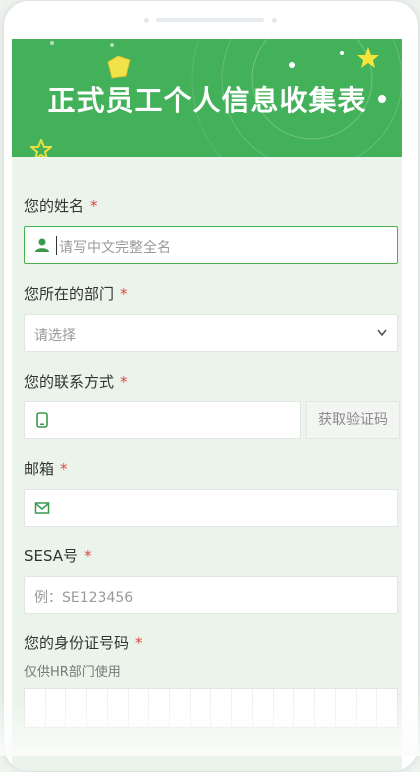  Describe the element at coordinates (368, 57) in the screenshot. I see `star-icon` at that location.